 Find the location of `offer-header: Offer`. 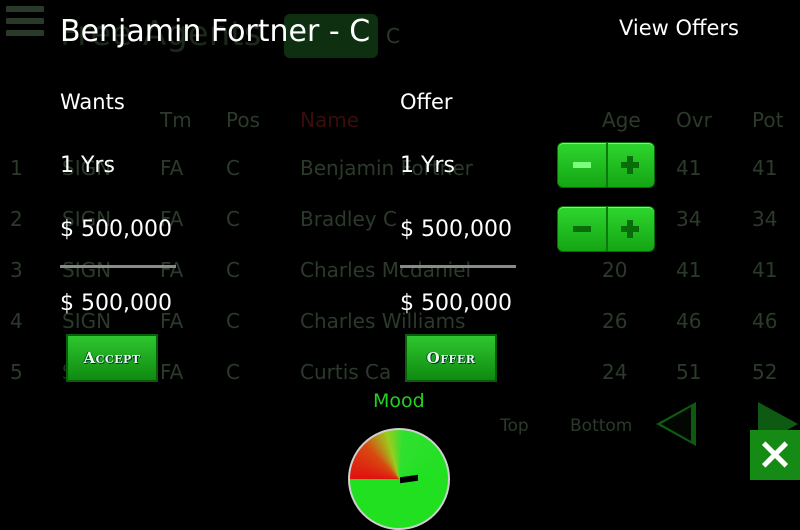

offer-header: Offer is located at coordinates (426, 102).